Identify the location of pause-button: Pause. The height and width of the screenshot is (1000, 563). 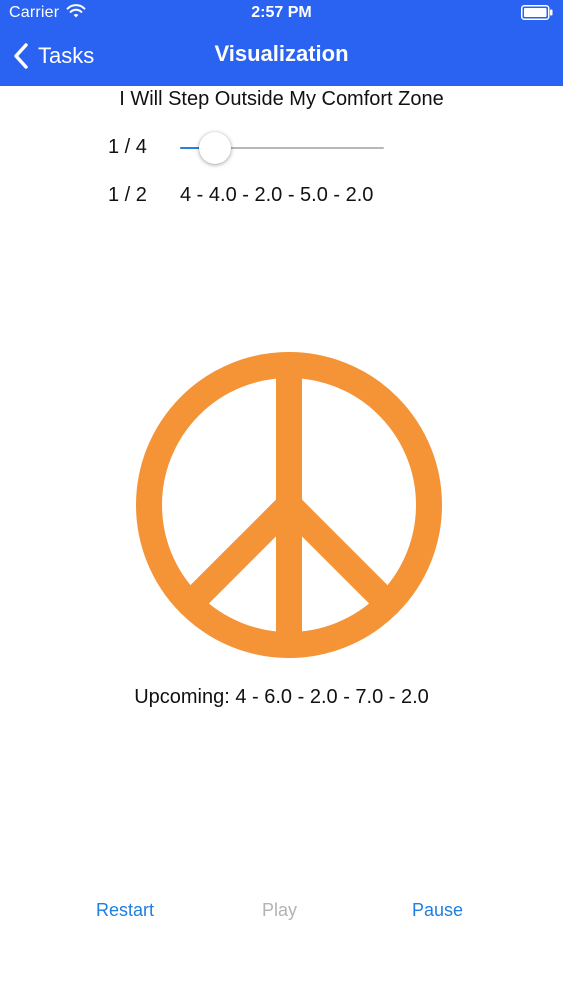
(437, 910).